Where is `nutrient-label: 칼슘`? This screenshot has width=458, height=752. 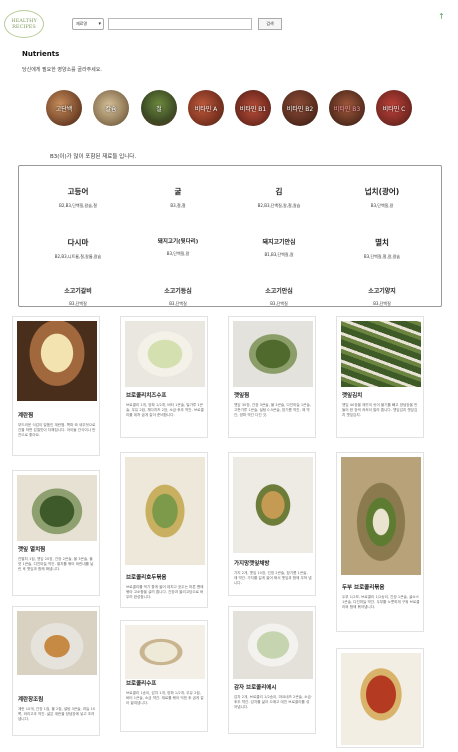
nutrient-label: 칼슘 is located at coordinates (111, 109).